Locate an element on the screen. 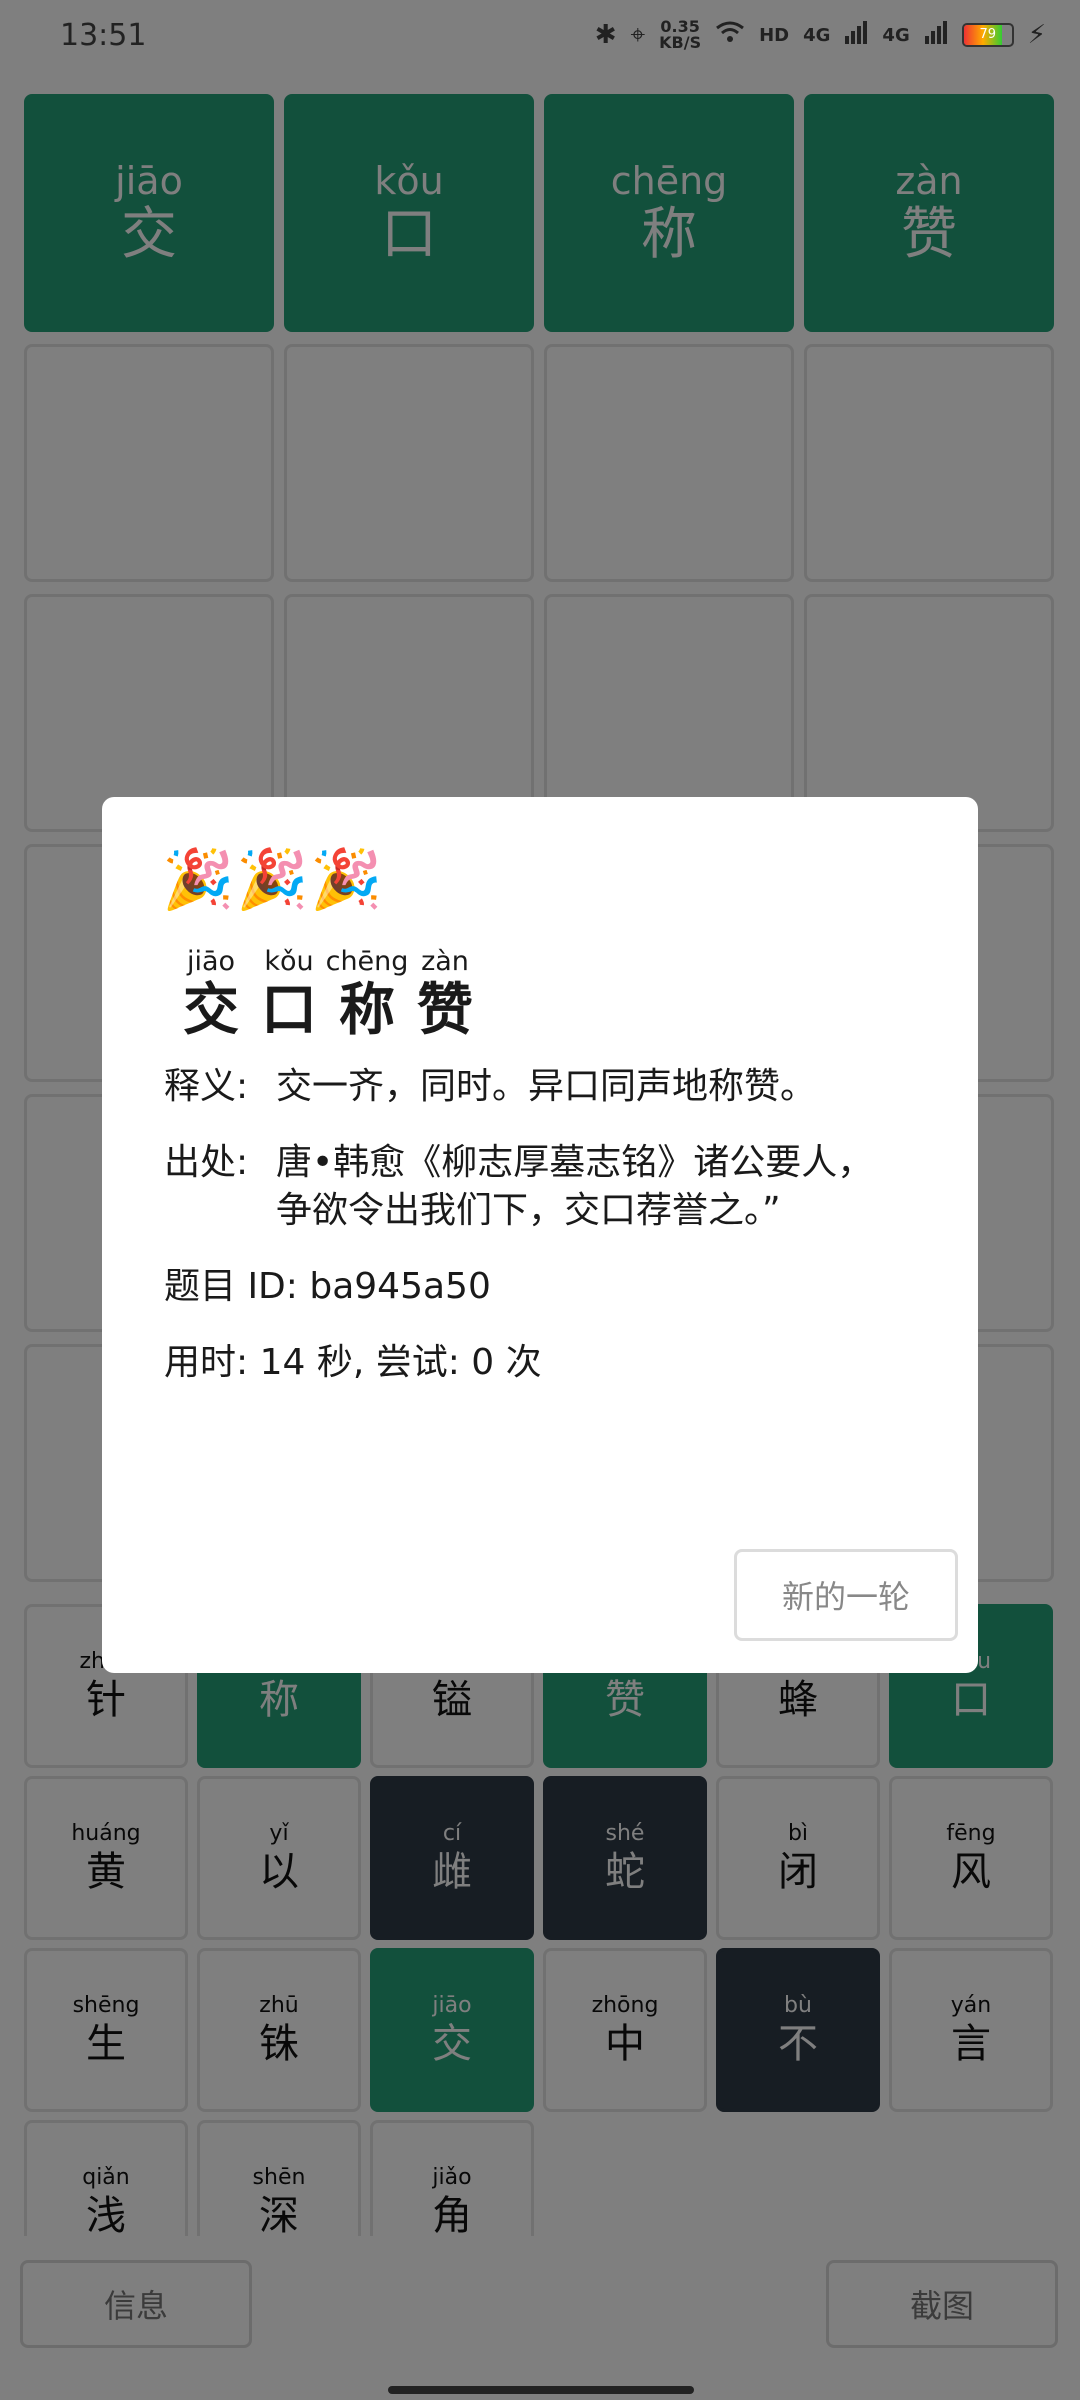  bluetooth-icon: ✱ is located at coordinates (605, 35).